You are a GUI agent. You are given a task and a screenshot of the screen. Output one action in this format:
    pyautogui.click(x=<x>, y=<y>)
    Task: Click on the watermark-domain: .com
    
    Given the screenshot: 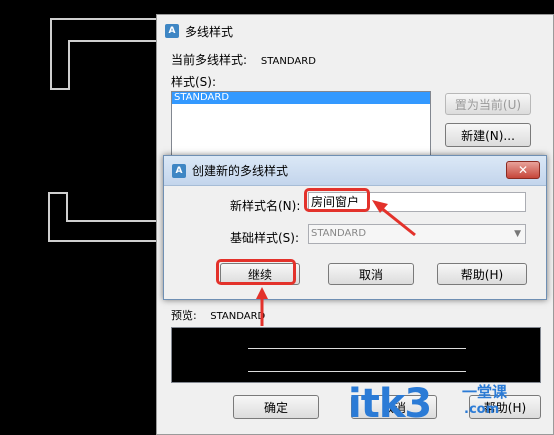 What is the action you would take?
    pyautogui.click(x=482, y=409)
    